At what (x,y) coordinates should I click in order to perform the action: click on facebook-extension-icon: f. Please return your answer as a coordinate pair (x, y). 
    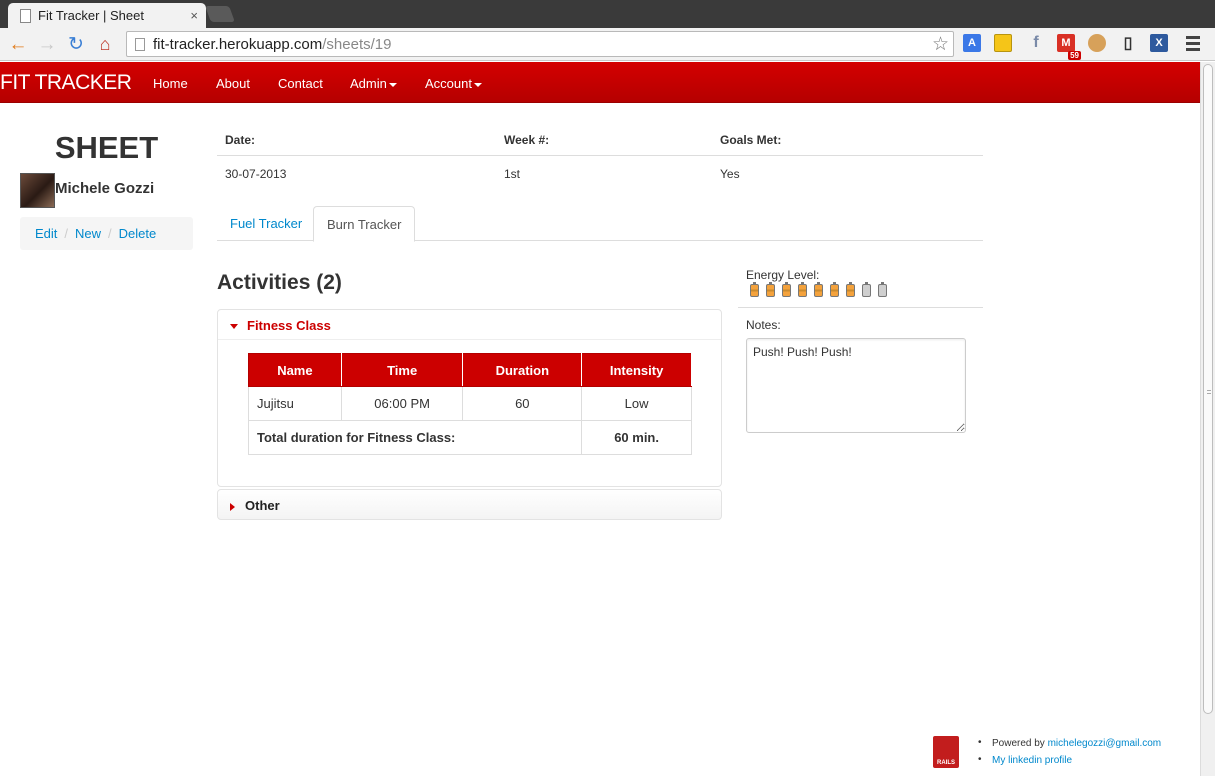
    Looking at the image, I should click on (1036, 43).